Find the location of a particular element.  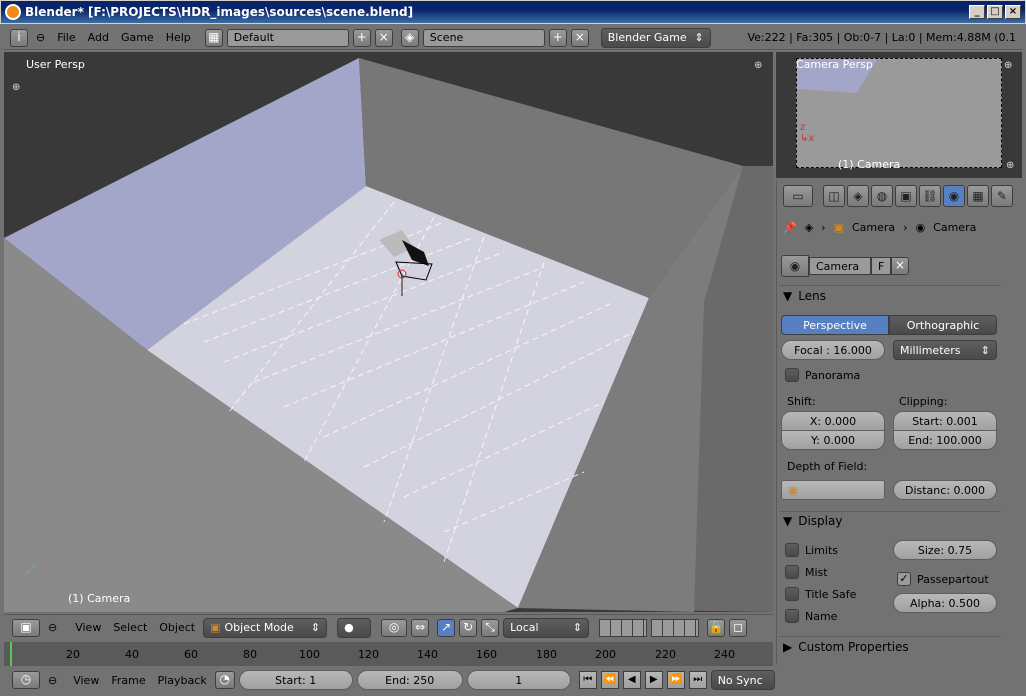

mist-checkbox is located at coordinates (792, 572).